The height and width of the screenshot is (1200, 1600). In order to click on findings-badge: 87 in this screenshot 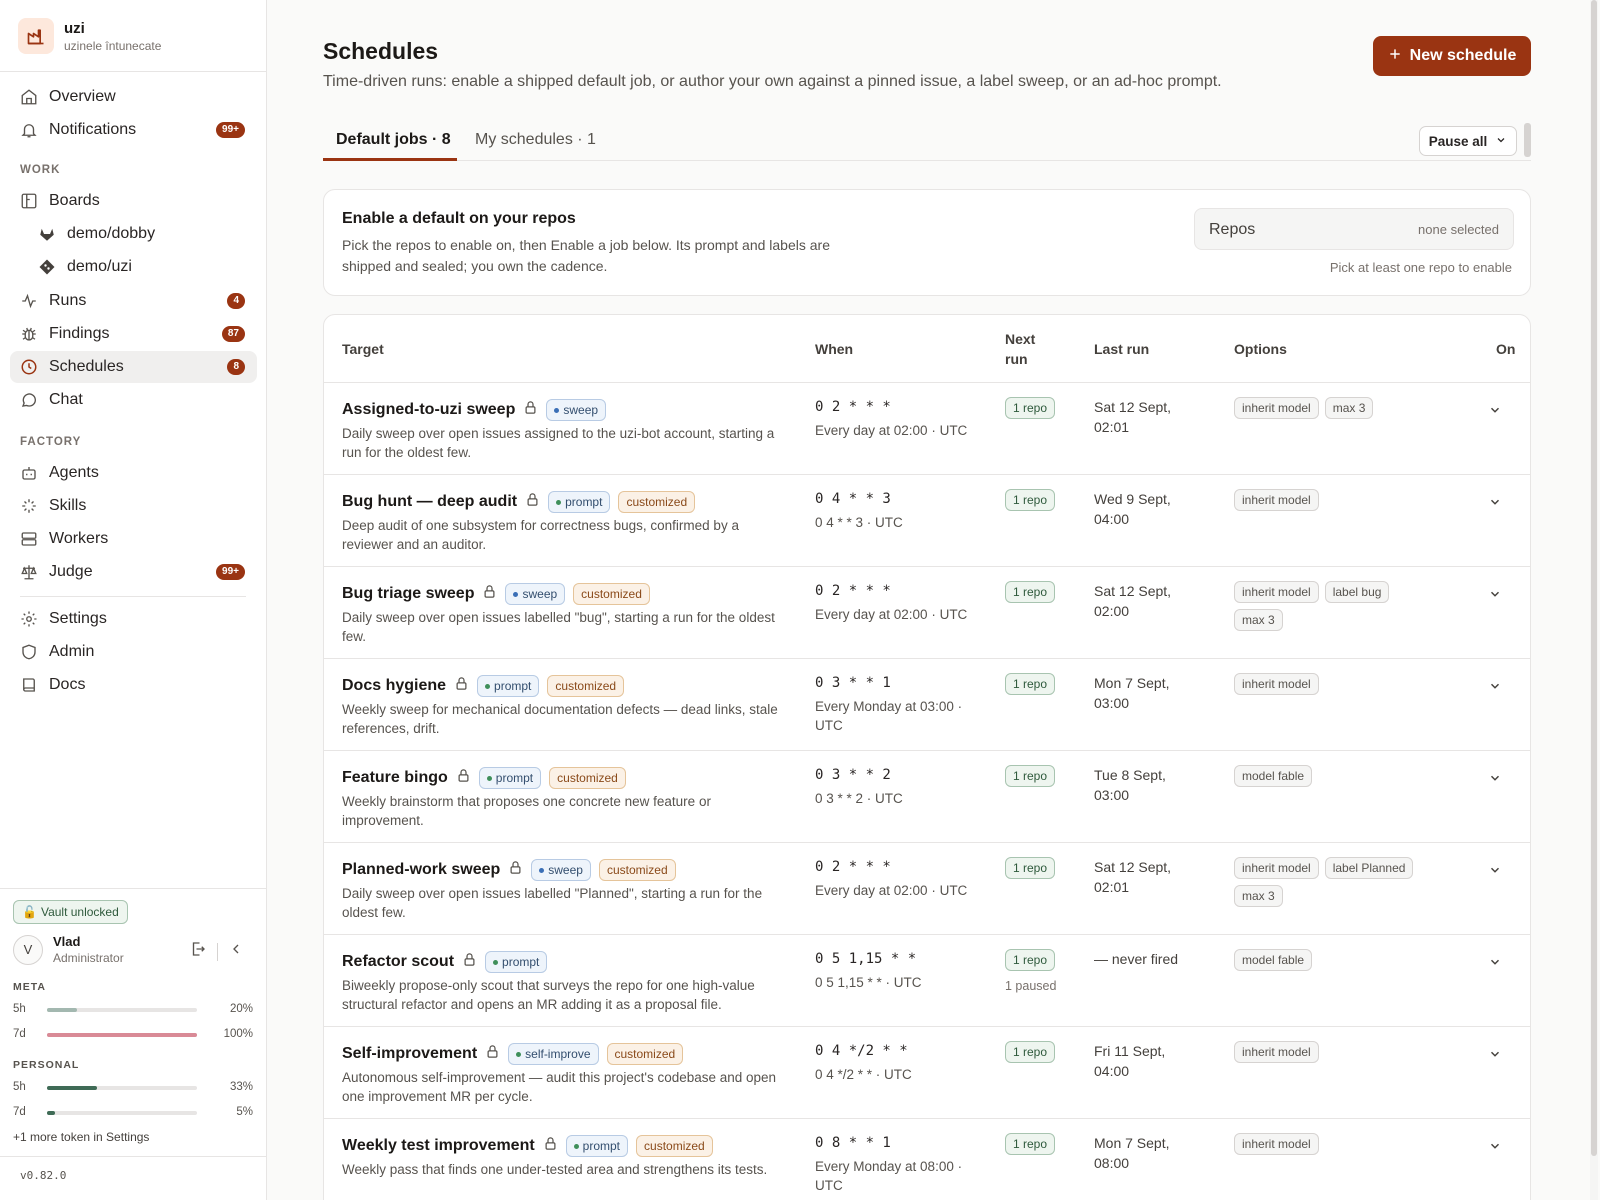, I will do `click(233, 334)`.